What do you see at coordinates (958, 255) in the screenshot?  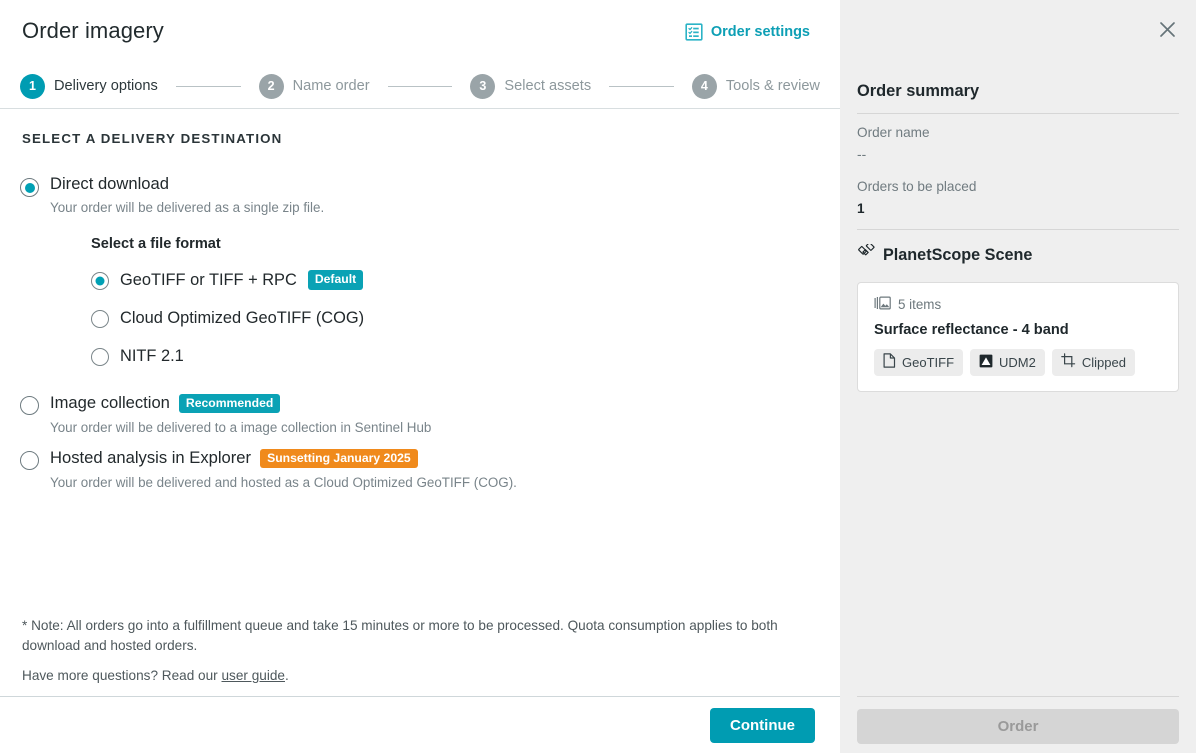 I see `product-name: PlanetScope Scene` at bounding box center [958, 255].